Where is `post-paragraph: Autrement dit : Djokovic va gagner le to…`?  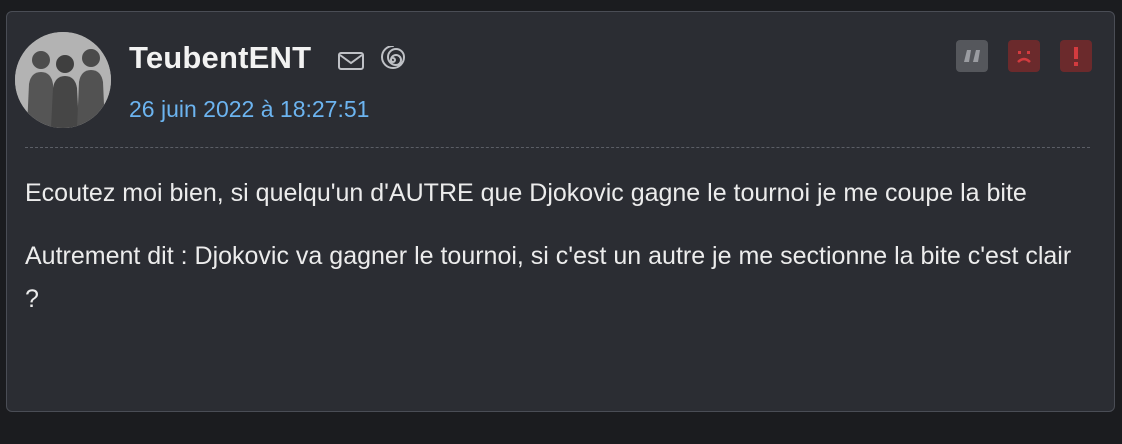
post-paragraph: Autrement dit : Djokovic va gagner le to… is located at coordinates (548, 277).